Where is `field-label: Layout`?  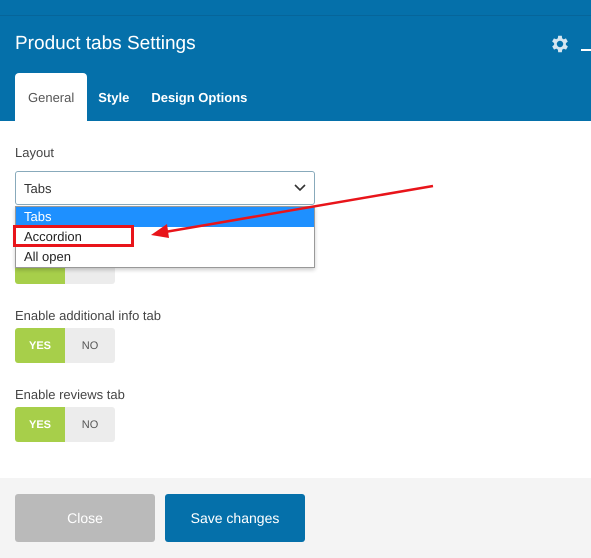
field-label: Layout is located at coordinates (35, 153).